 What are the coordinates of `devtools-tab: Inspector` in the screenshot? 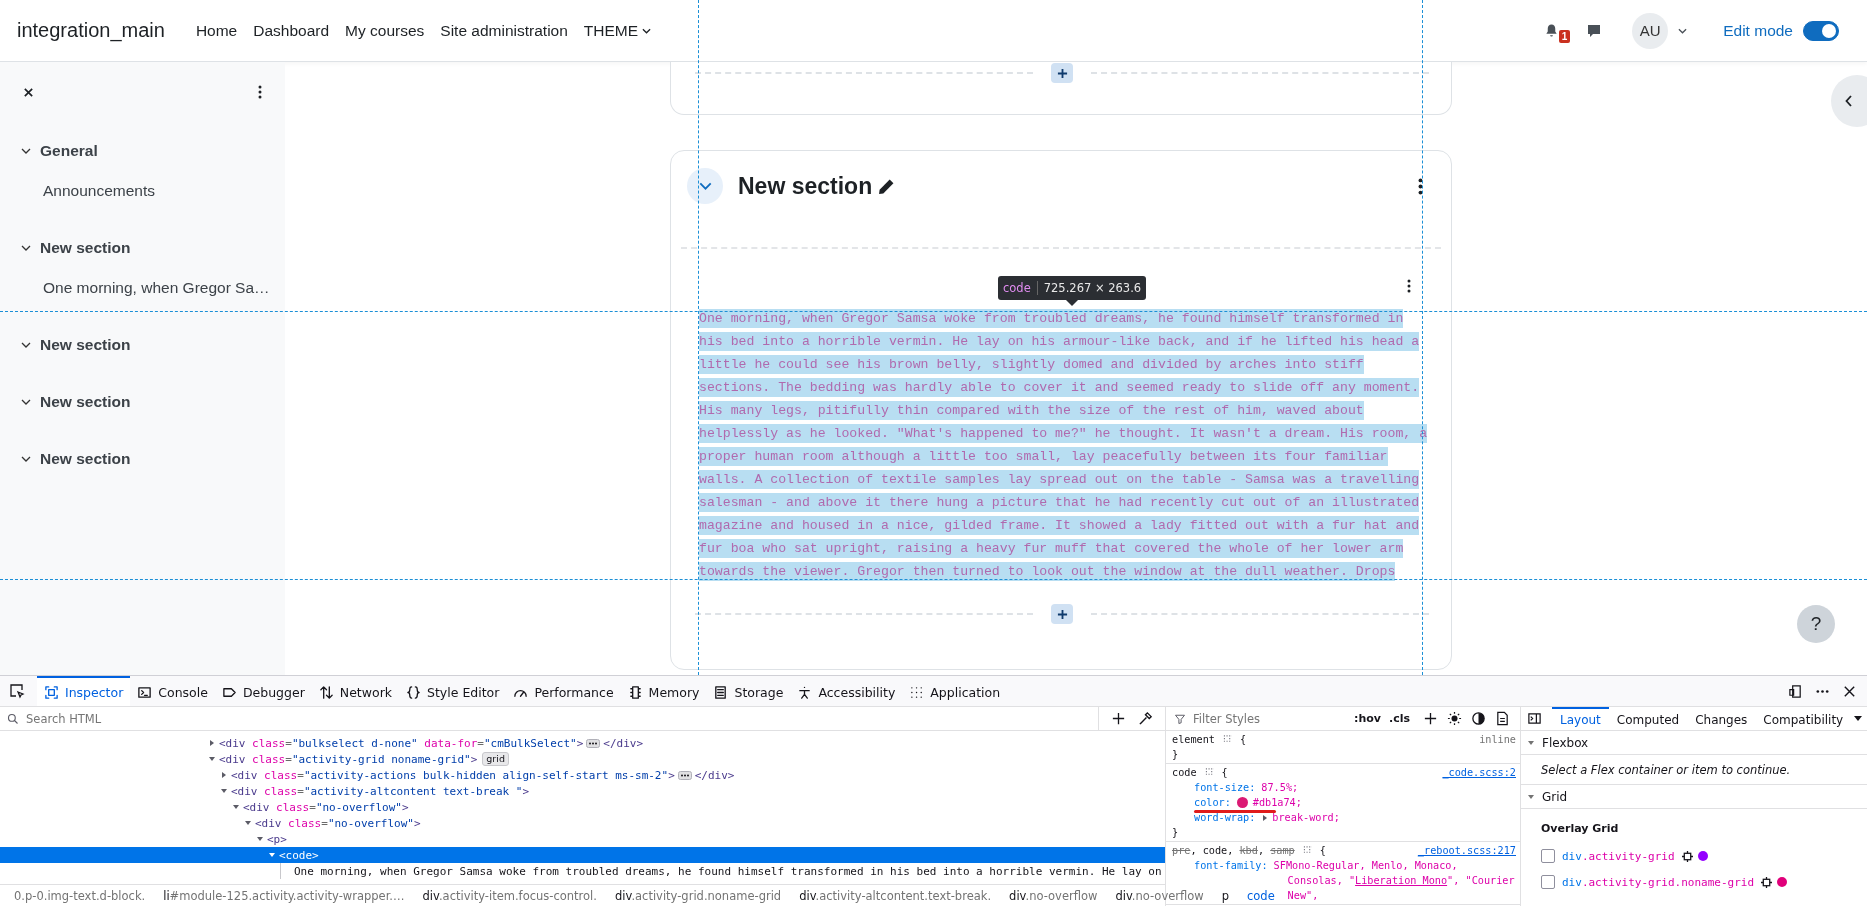 It's located at (84, 691).